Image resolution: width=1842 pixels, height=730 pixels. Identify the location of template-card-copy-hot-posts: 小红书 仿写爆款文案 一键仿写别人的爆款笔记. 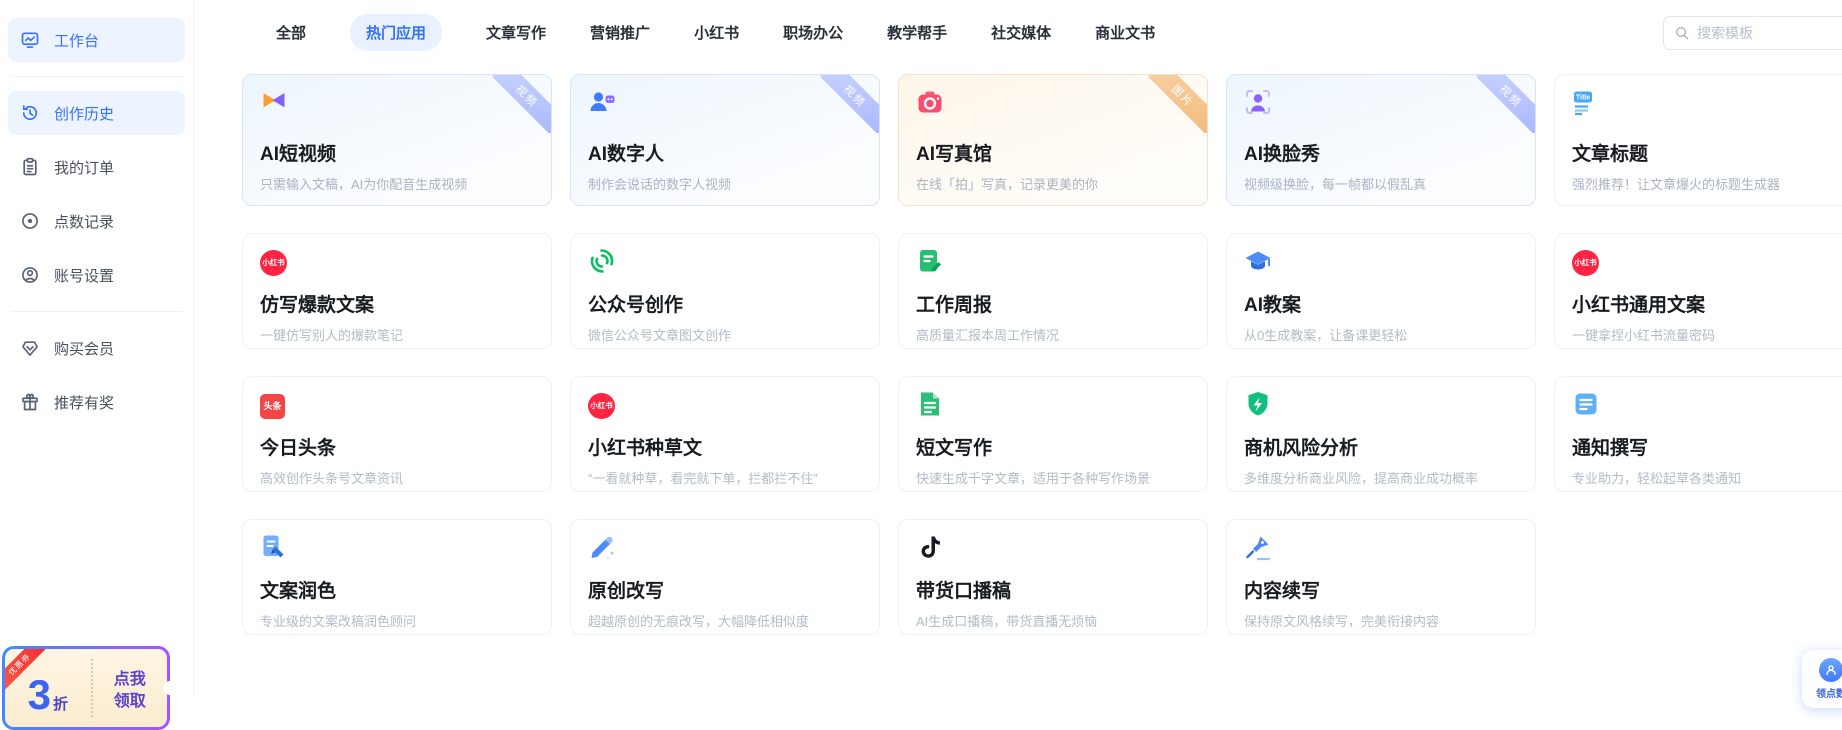
(397, 291).